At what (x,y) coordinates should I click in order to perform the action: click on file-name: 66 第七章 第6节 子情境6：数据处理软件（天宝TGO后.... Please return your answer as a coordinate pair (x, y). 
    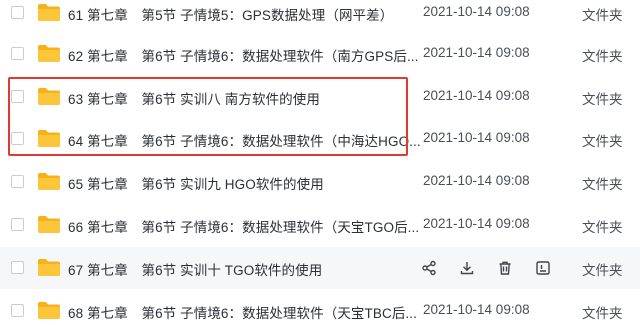
    Looking at the image, I should click on (243, 226).